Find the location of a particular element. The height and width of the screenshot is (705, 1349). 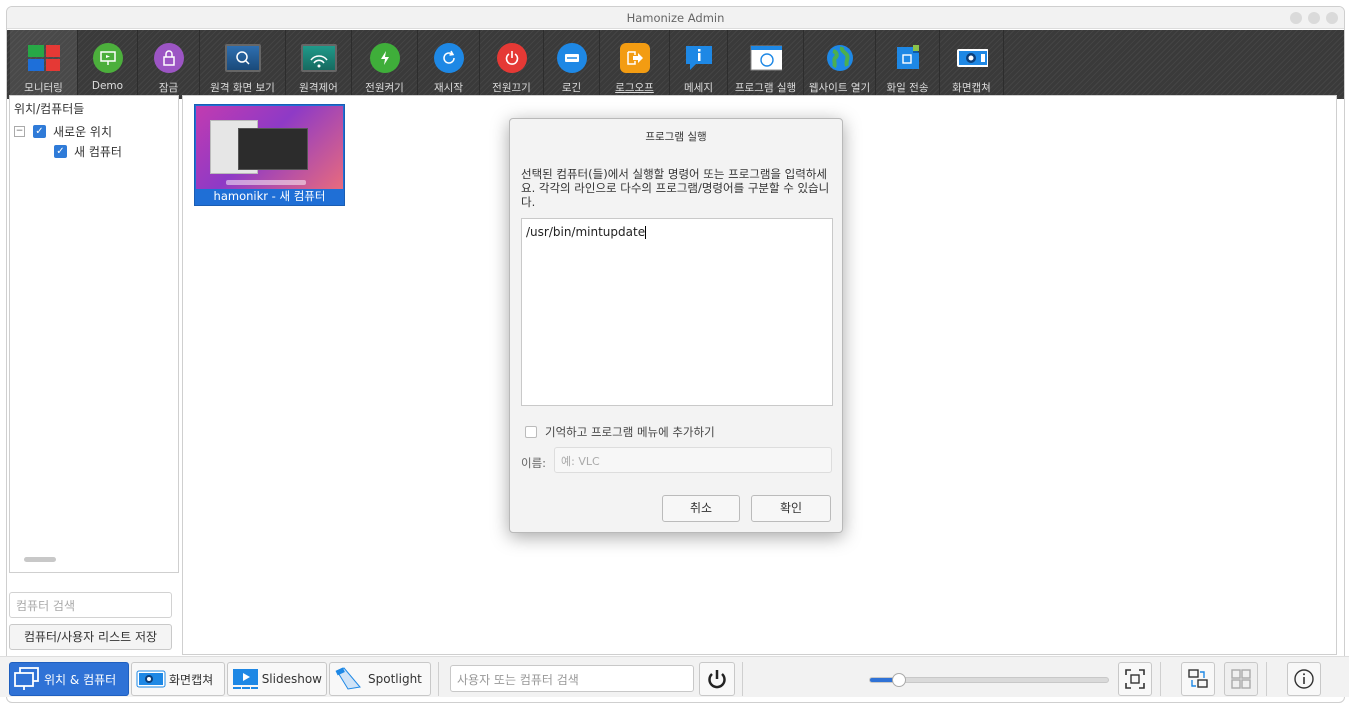

toolbar-remote-view-button: 원격 화면 보기 is located at coordinates (243, 64).